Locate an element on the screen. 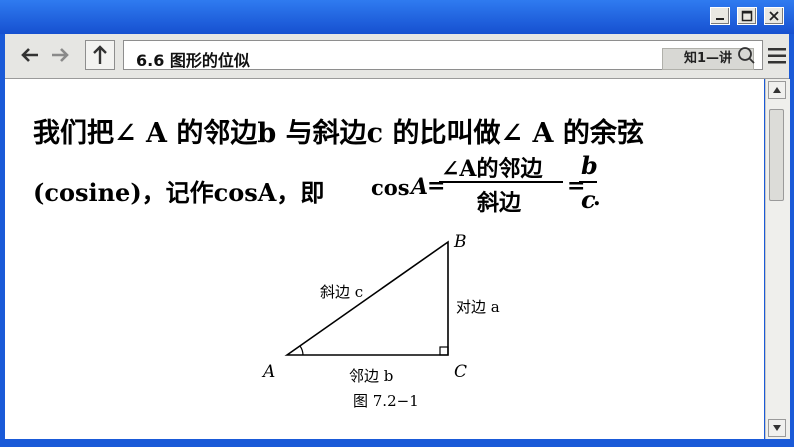 Image resolution: width=794 pixels, height=447 pixels. right-triangle-figure: A B C 斜边 c 对边 a 邻边 b 图 7.2−1 is located at coordinates (380, 321).